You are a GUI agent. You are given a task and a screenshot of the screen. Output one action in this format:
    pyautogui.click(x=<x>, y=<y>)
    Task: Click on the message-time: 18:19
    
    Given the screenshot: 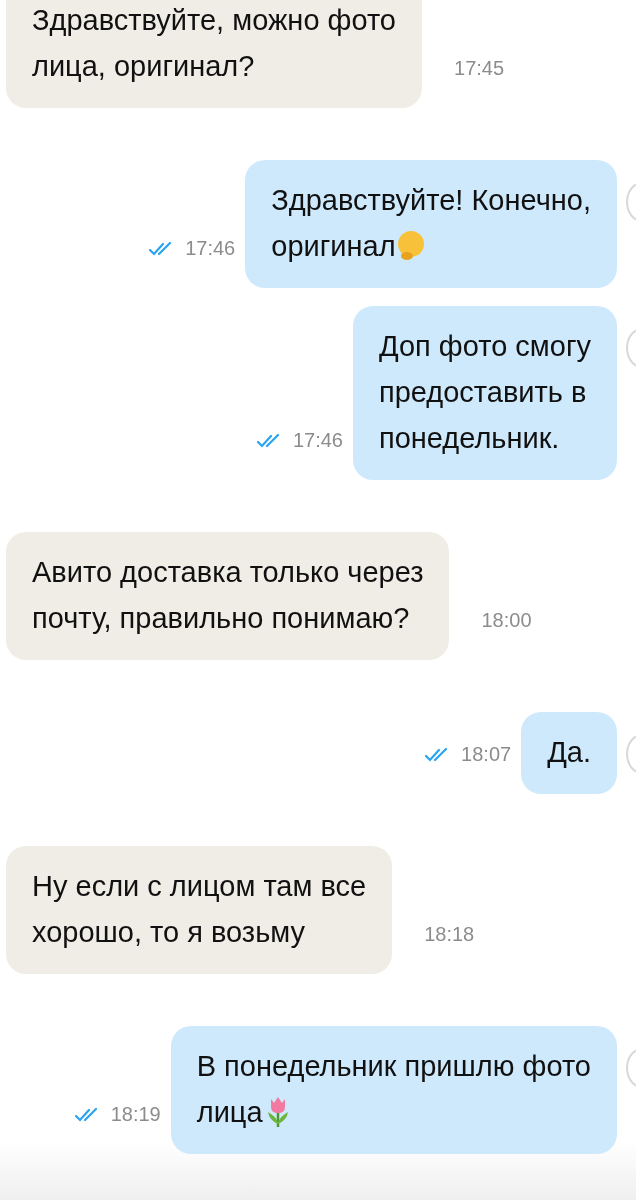 What is the action you would take?
    pyautogui.click(x=135, y=1114)
    